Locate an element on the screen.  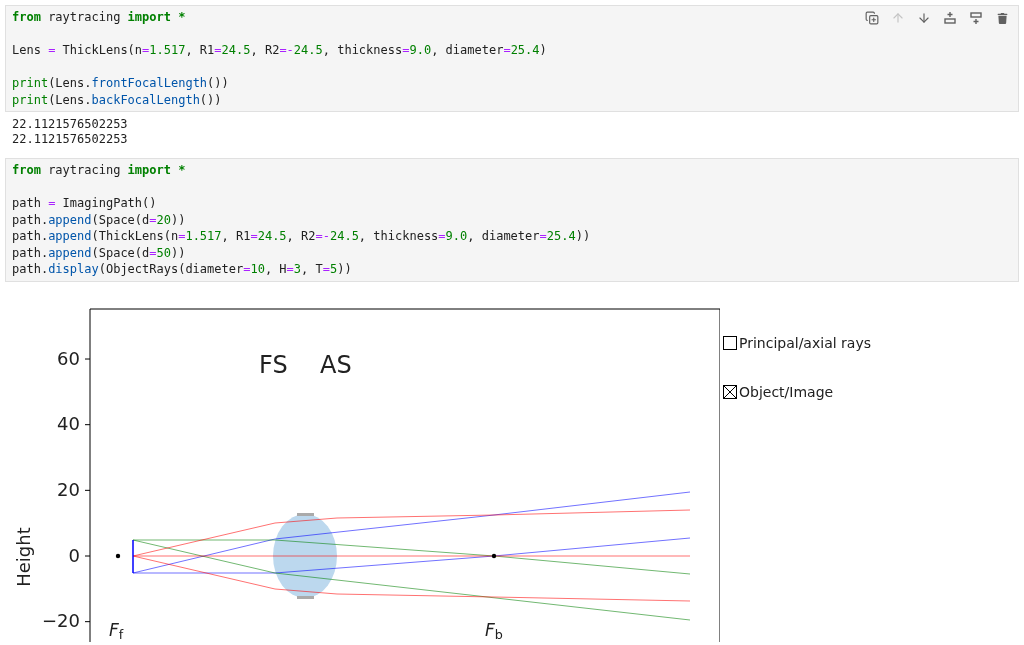
stop-label: FS is located at coordinates (273, 364).